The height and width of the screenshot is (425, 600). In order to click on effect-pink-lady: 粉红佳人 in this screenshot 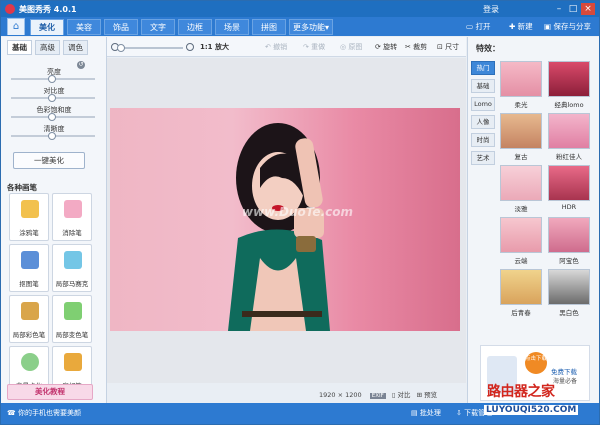, I will do `click(569, 137)`.